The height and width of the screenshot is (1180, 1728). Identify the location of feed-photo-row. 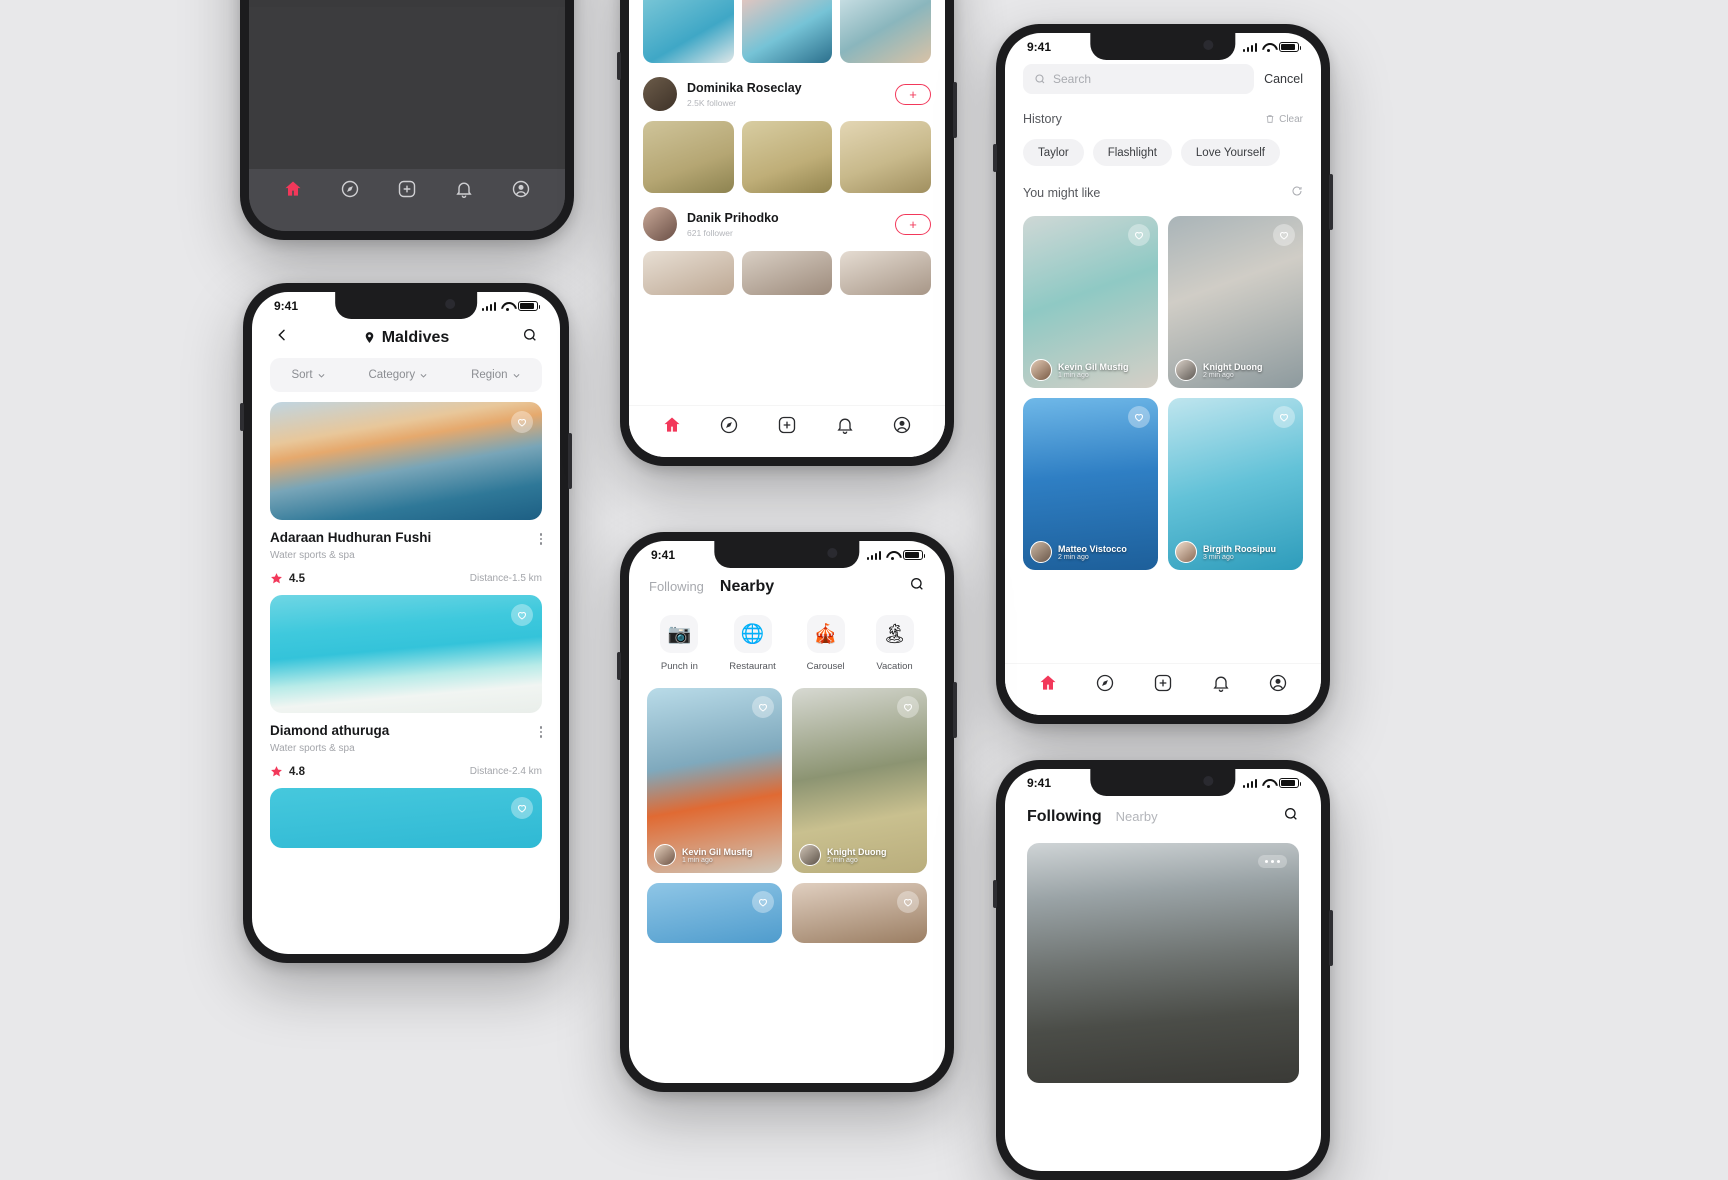
(787, 31).